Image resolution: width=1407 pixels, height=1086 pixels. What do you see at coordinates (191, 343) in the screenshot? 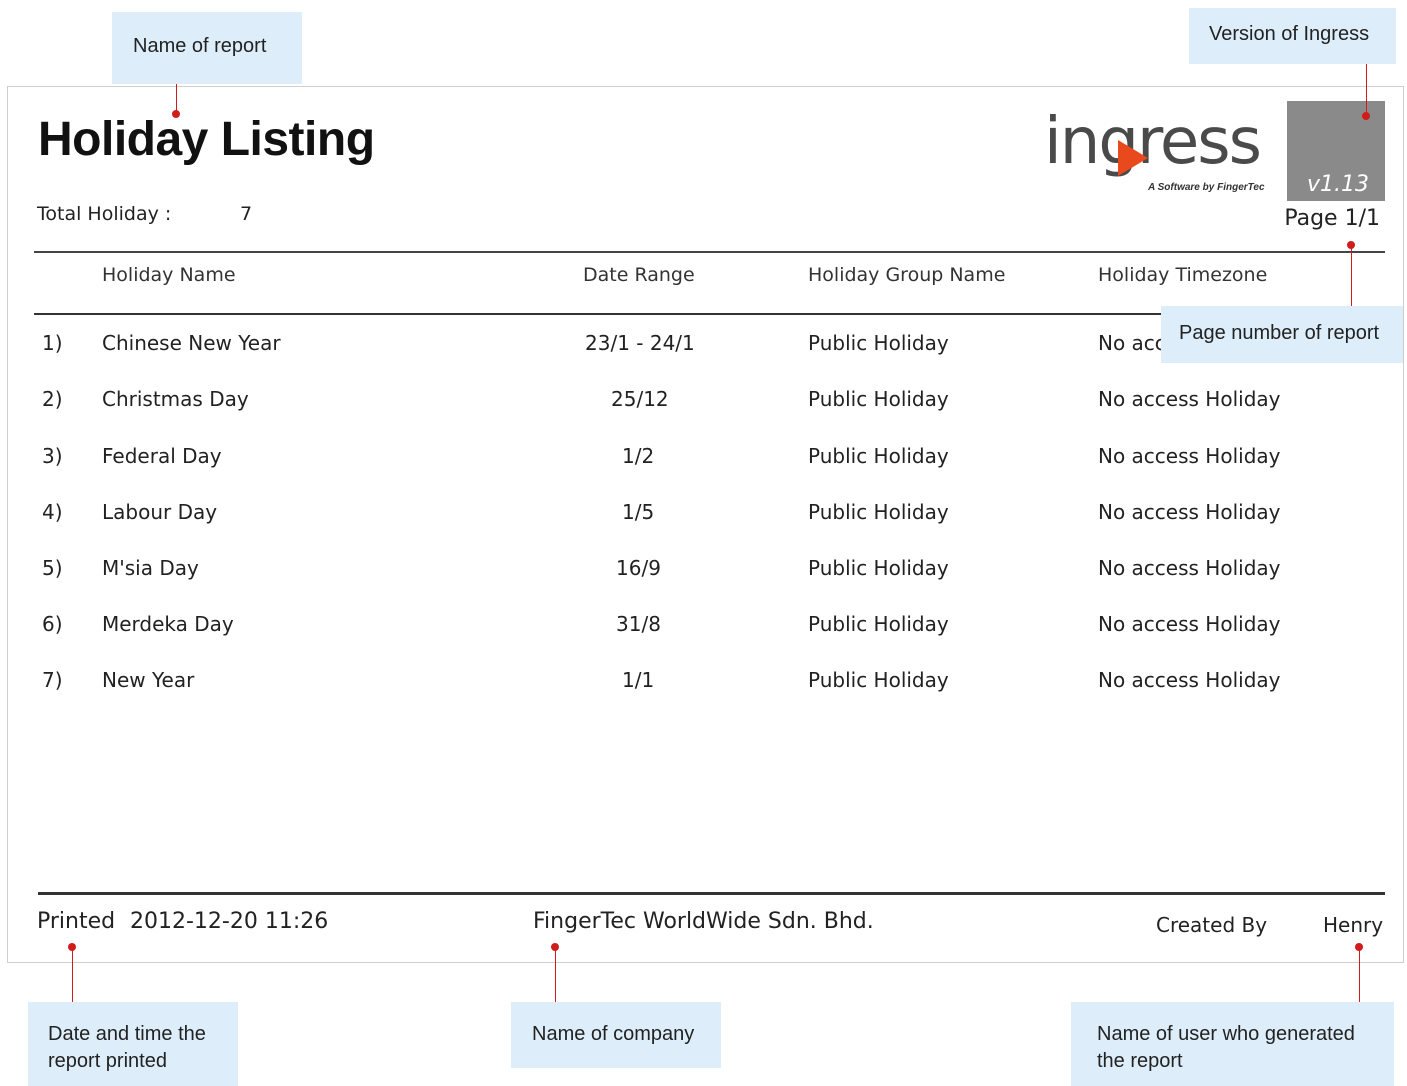
I see `holiday-name: Chinese New Year` at bounding box center [191, 343].